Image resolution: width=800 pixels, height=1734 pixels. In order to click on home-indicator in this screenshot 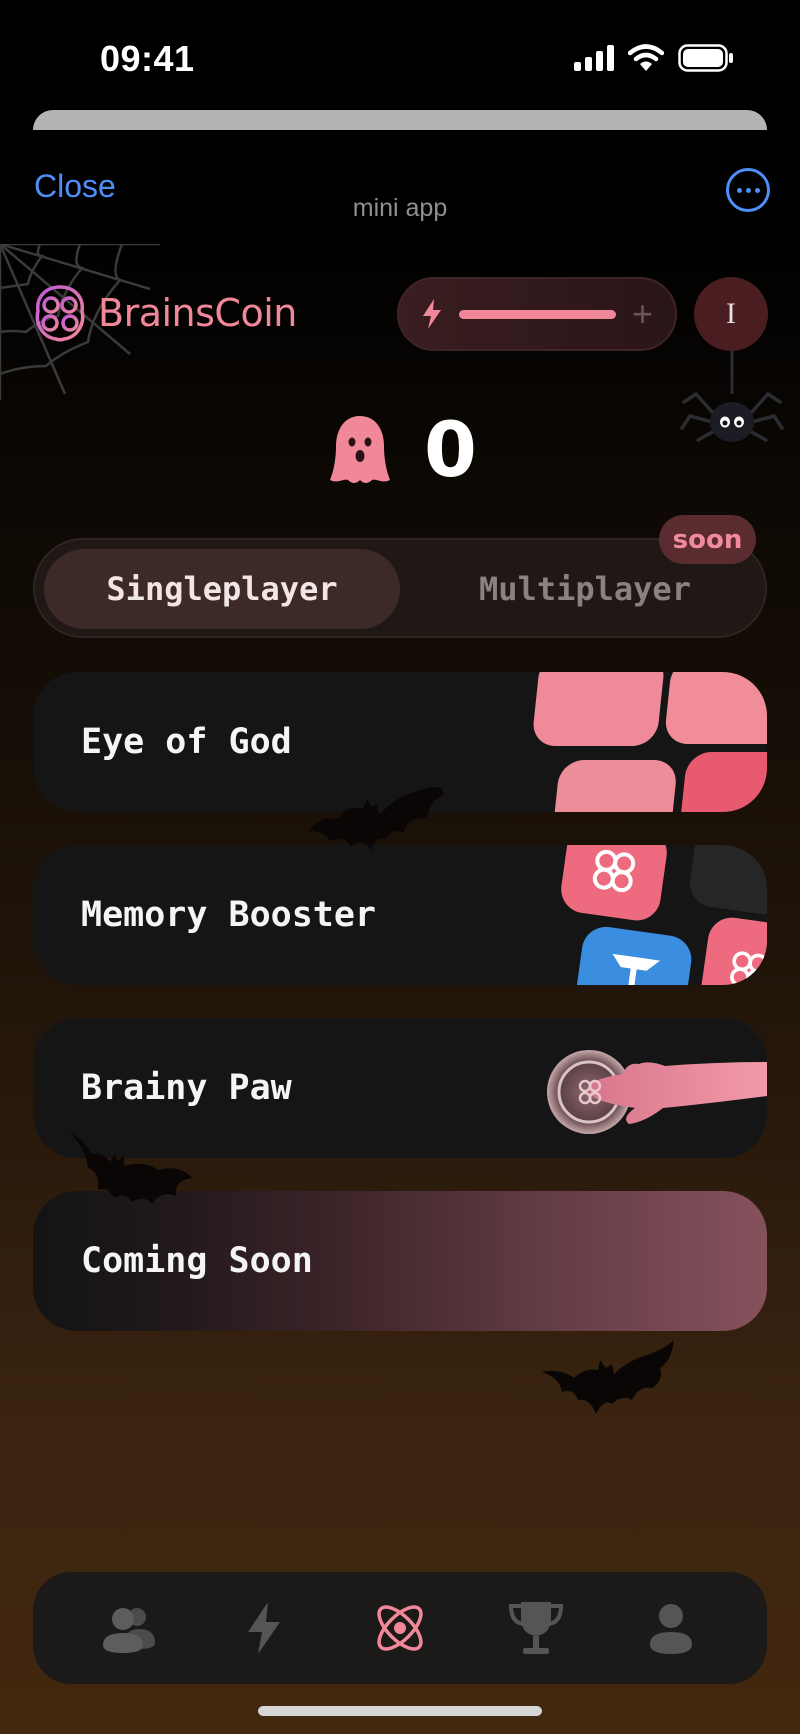, I will do `click(400, 1711)`.